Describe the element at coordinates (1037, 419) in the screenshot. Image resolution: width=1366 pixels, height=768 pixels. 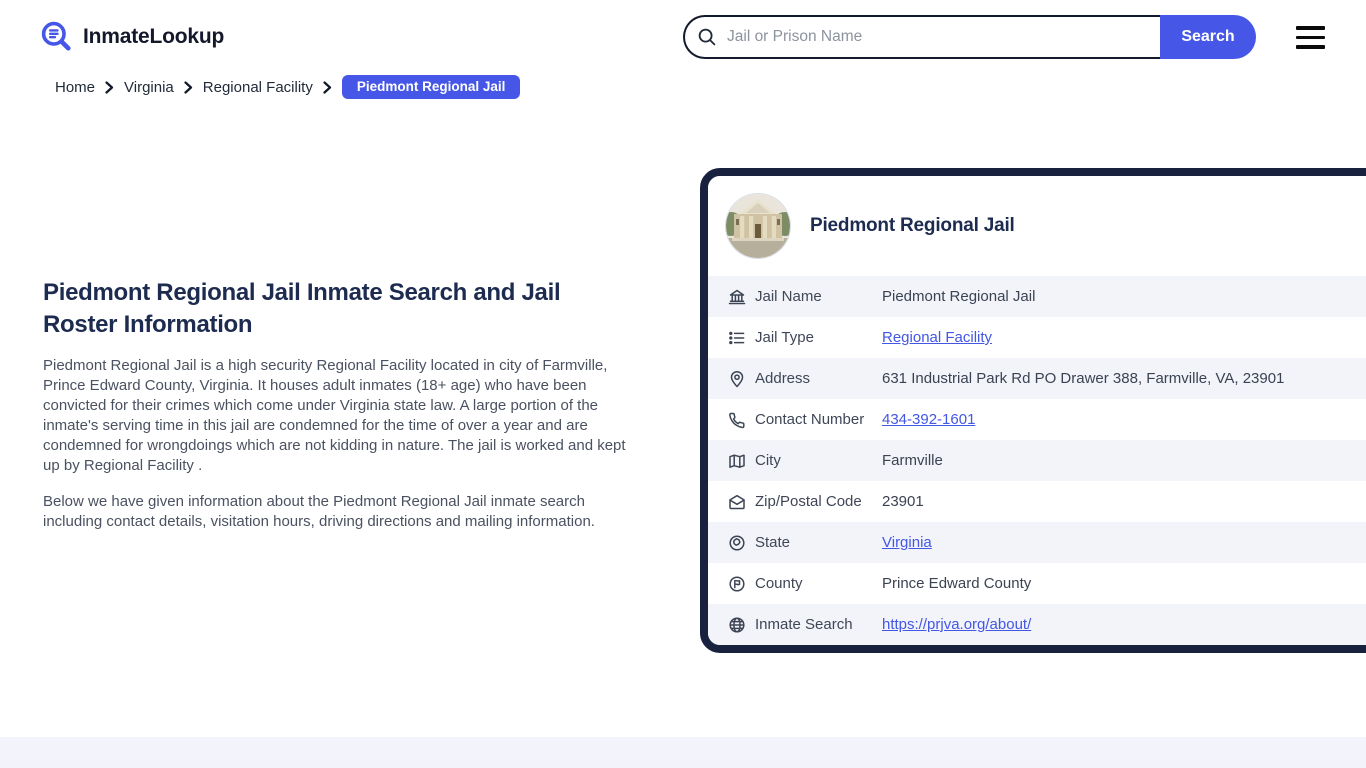
I see `table-row: Contact Number 434-392-1601` at that location.